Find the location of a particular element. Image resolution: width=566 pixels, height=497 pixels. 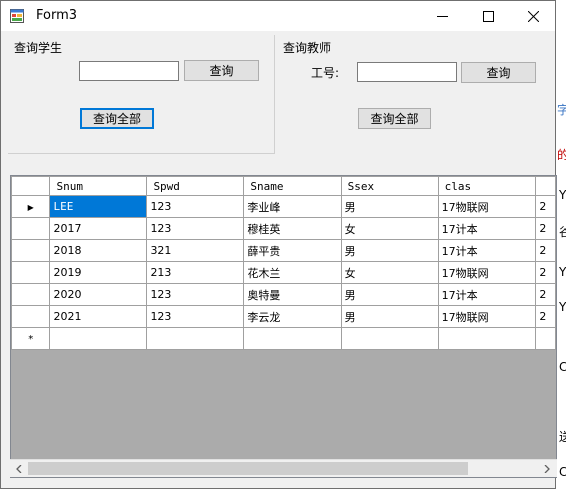

horizontal-scrollbar is located at coordinates (283, 468).